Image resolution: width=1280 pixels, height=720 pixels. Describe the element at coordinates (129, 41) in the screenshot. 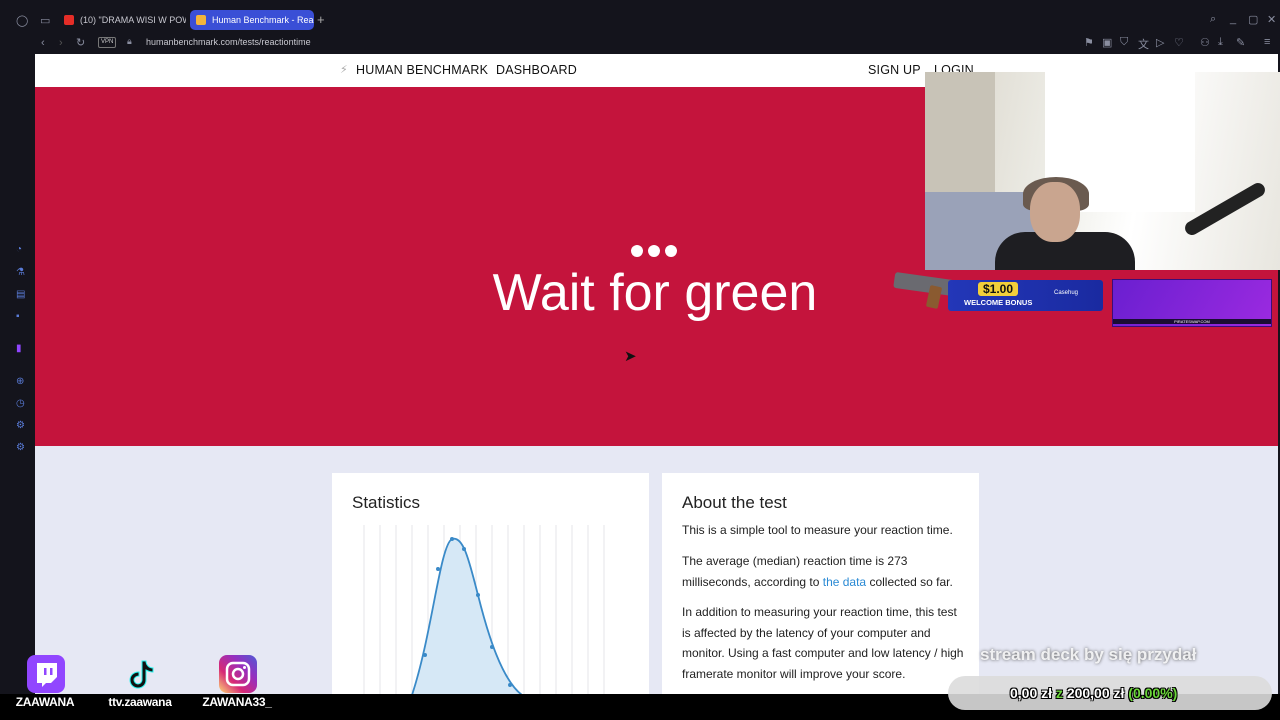

I see `lock-icon: 🔒︎` at that location.